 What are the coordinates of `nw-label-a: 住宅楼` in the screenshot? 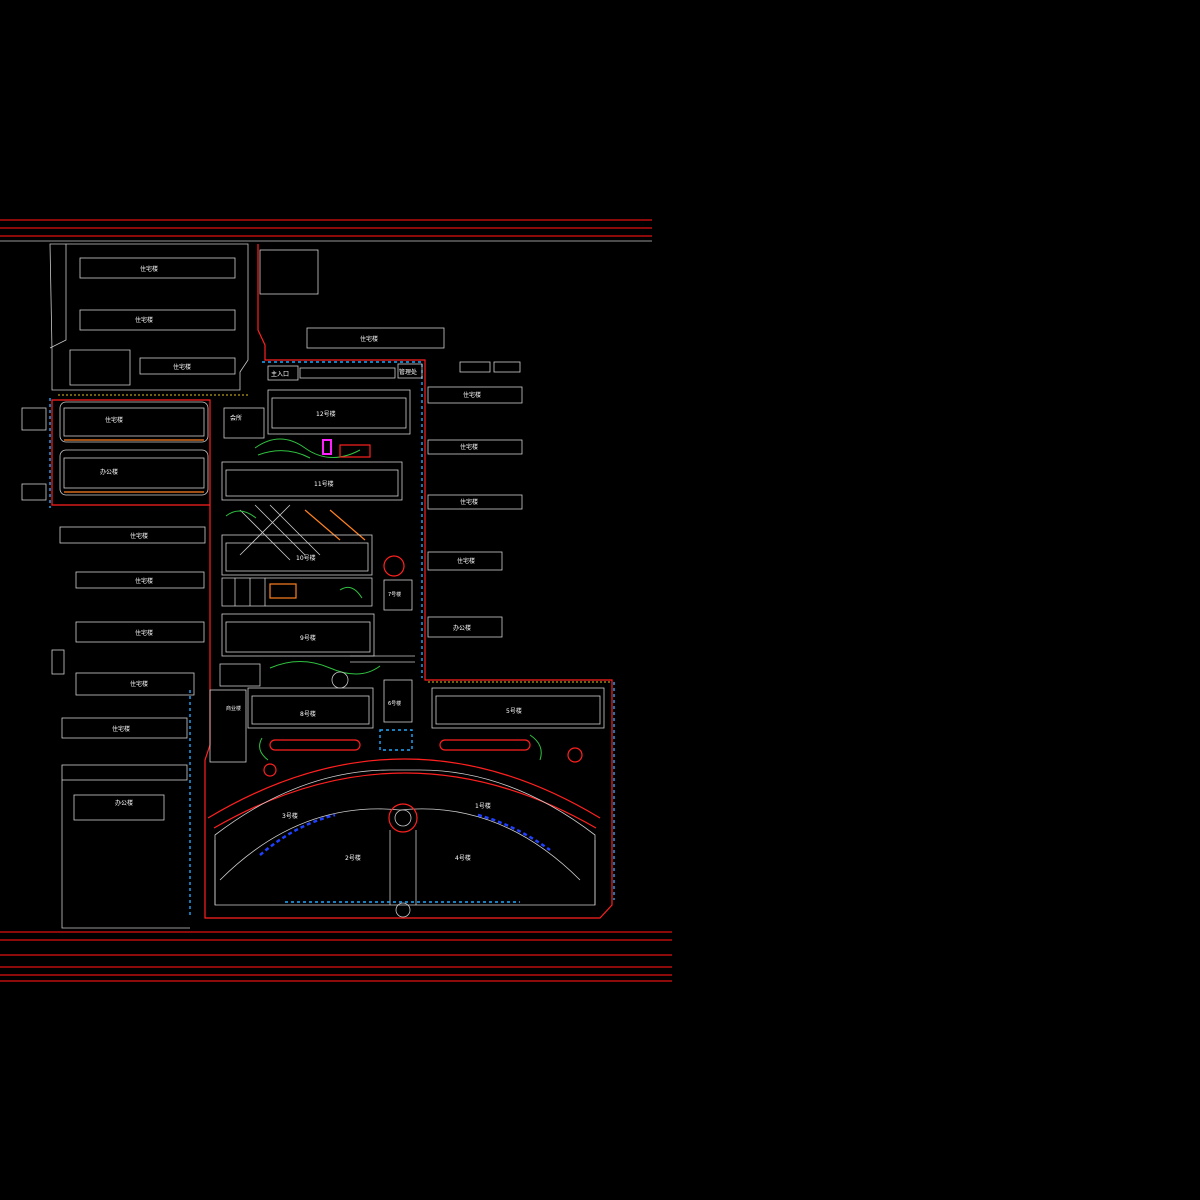 It's located at (149, 269).